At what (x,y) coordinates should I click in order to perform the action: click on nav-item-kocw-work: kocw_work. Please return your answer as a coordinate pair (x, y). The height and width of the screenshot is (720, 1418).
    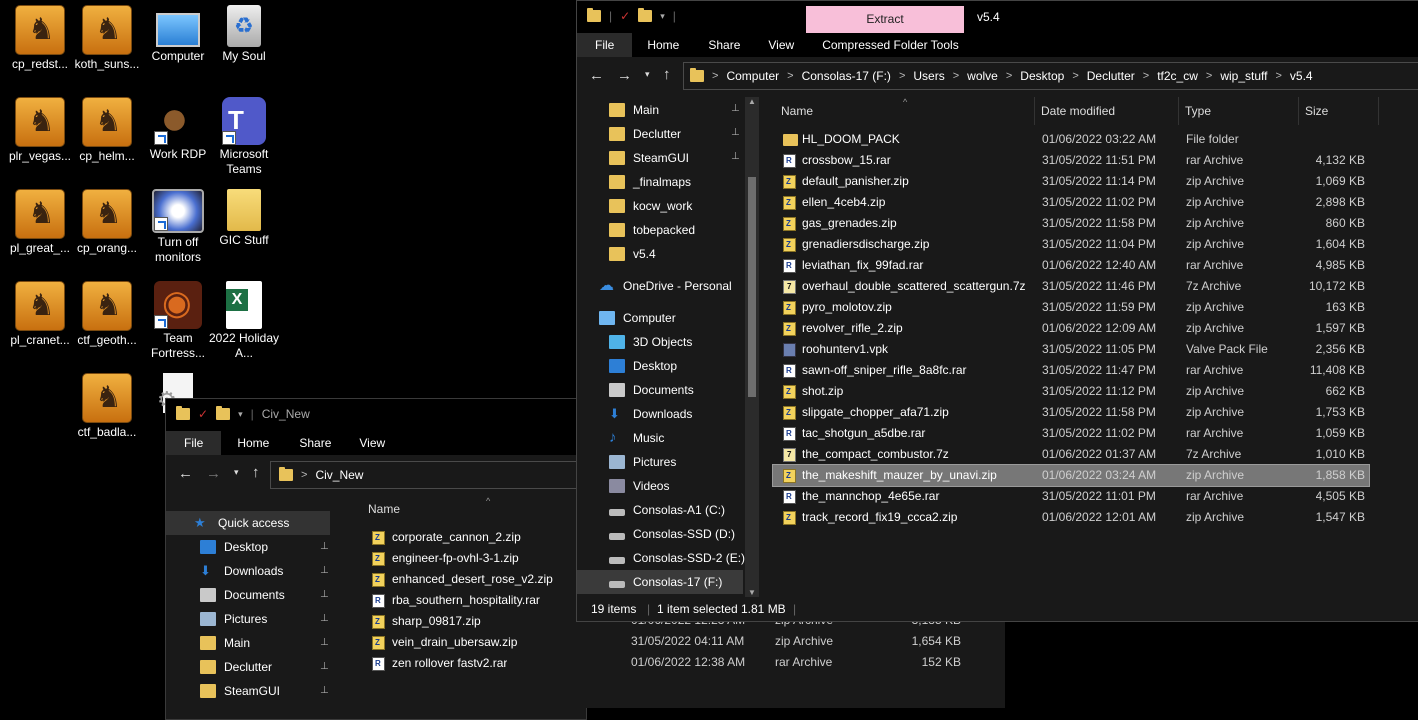
    Looking at the image, I should click on (650, 206).